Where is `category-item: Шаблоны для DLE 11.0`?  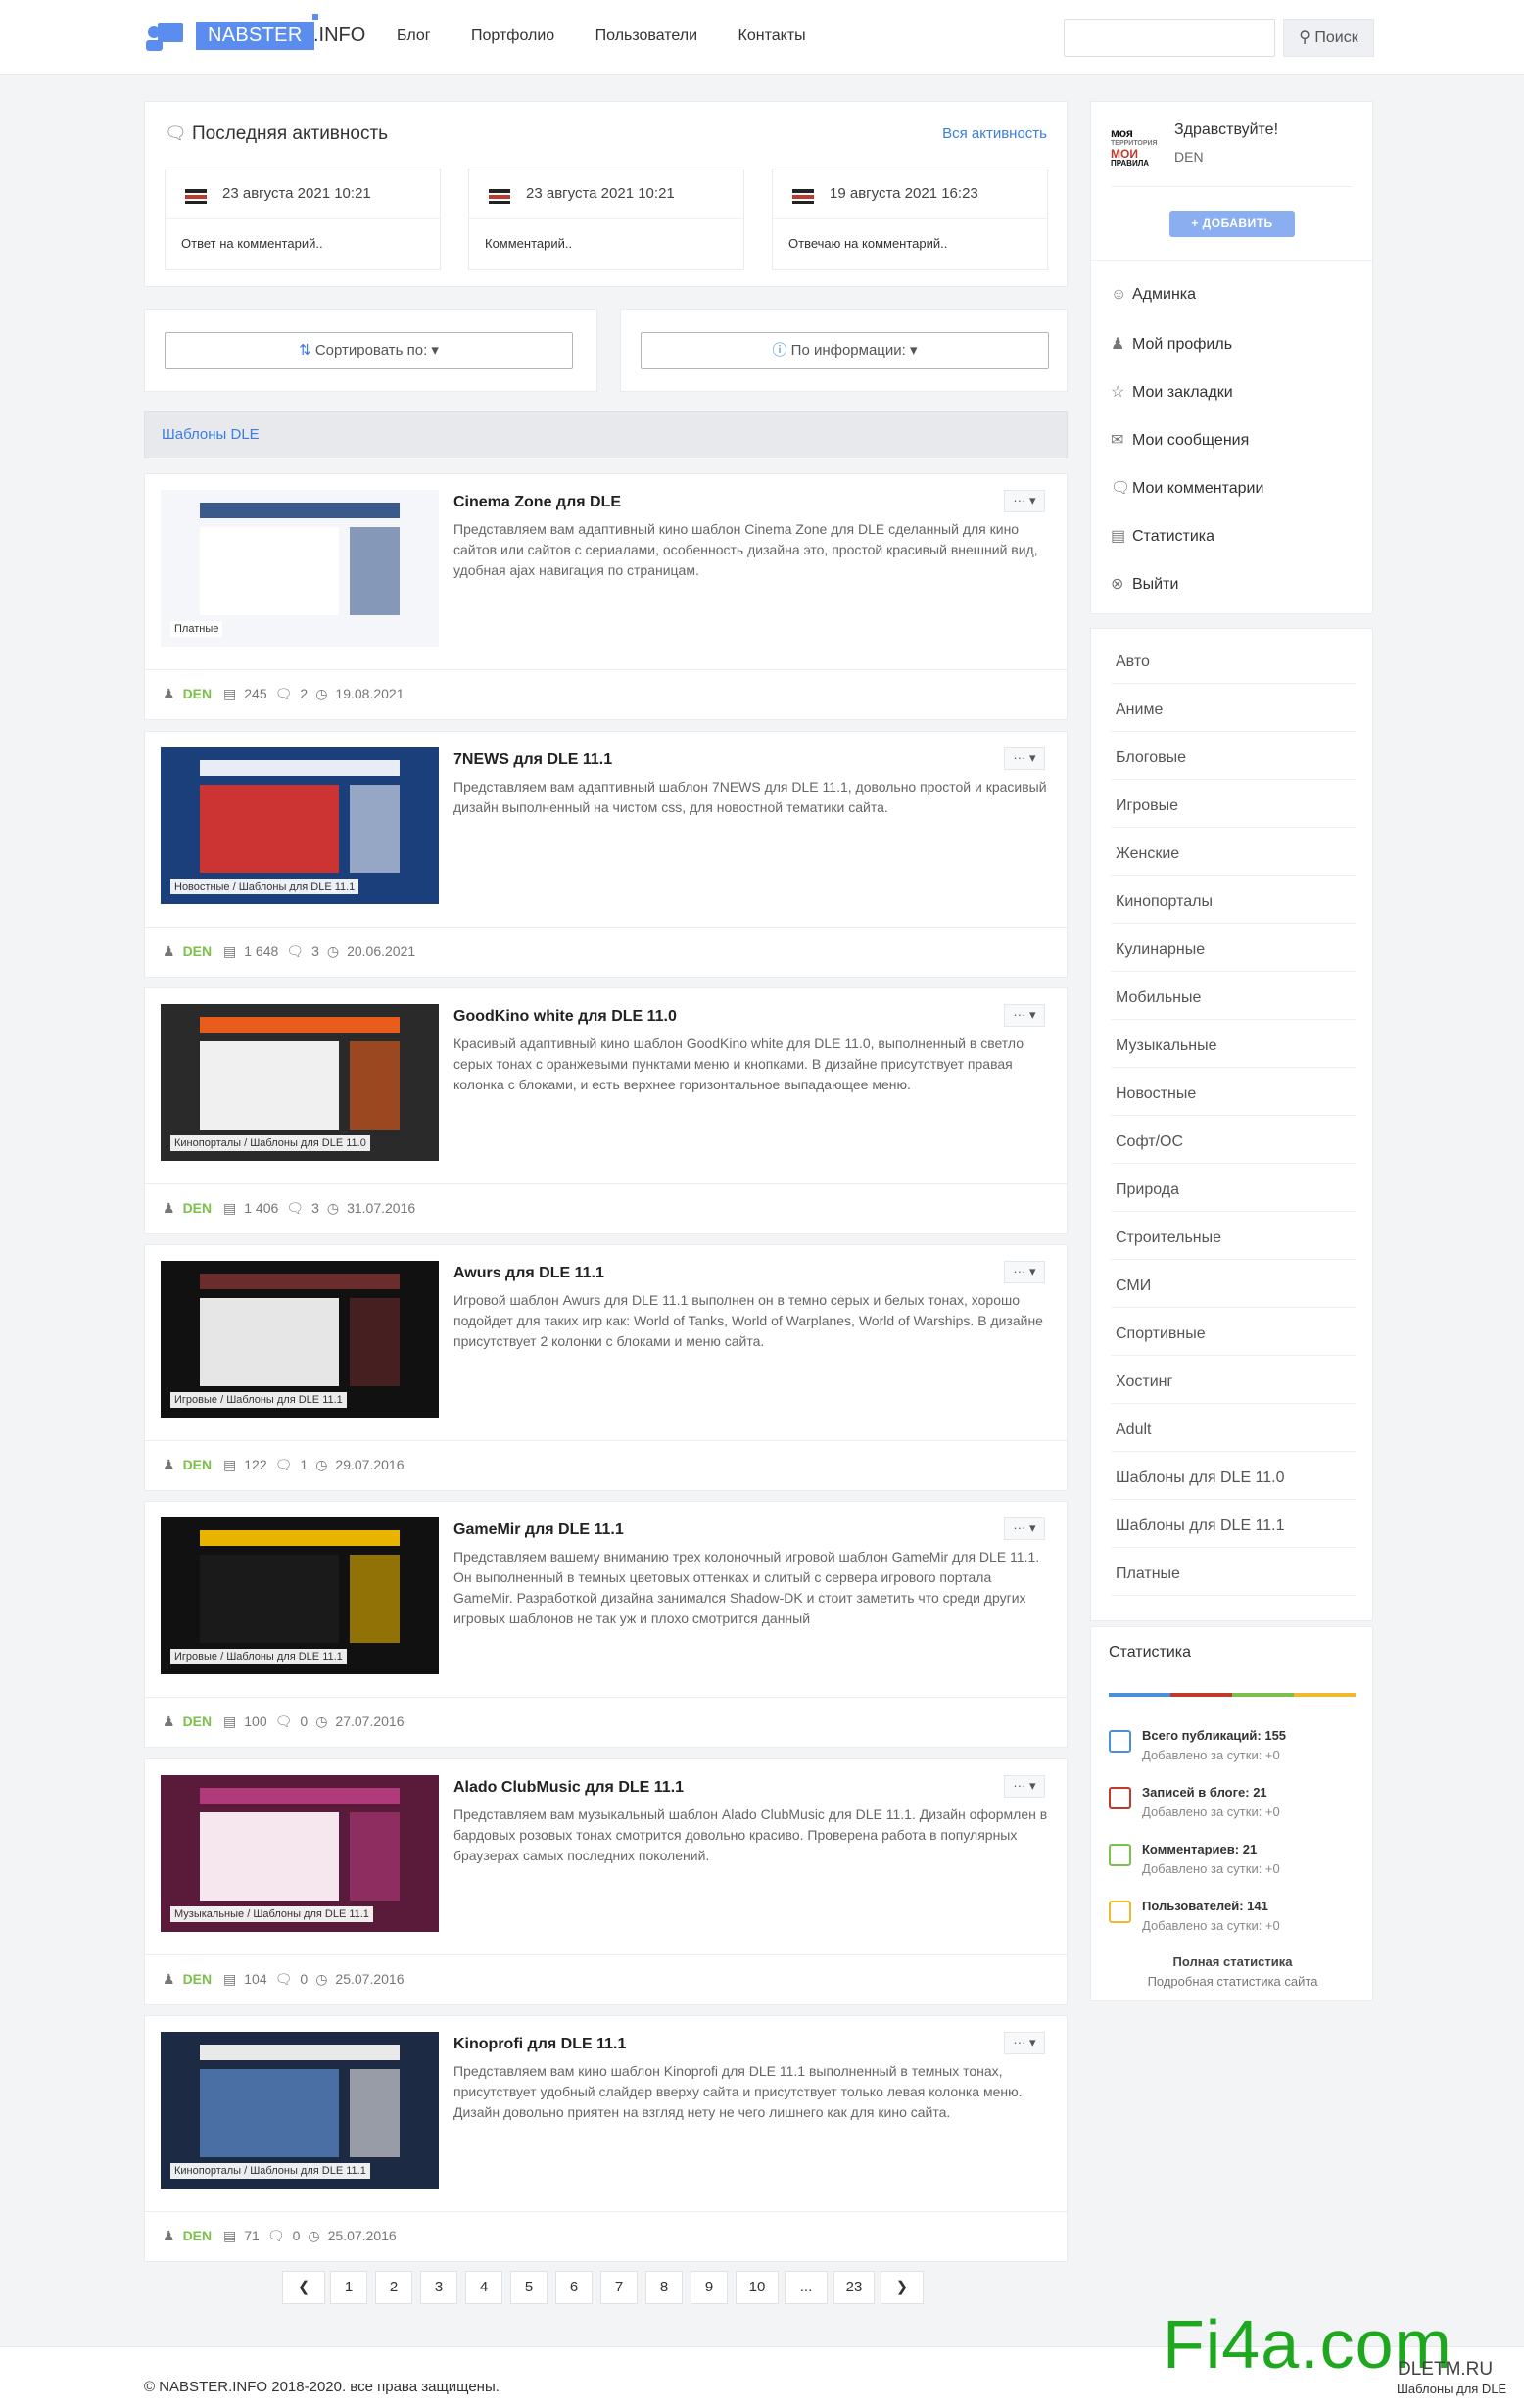
category-item: Шаблоны для DLE 11.0 is located at coordinates (1234, 1479).